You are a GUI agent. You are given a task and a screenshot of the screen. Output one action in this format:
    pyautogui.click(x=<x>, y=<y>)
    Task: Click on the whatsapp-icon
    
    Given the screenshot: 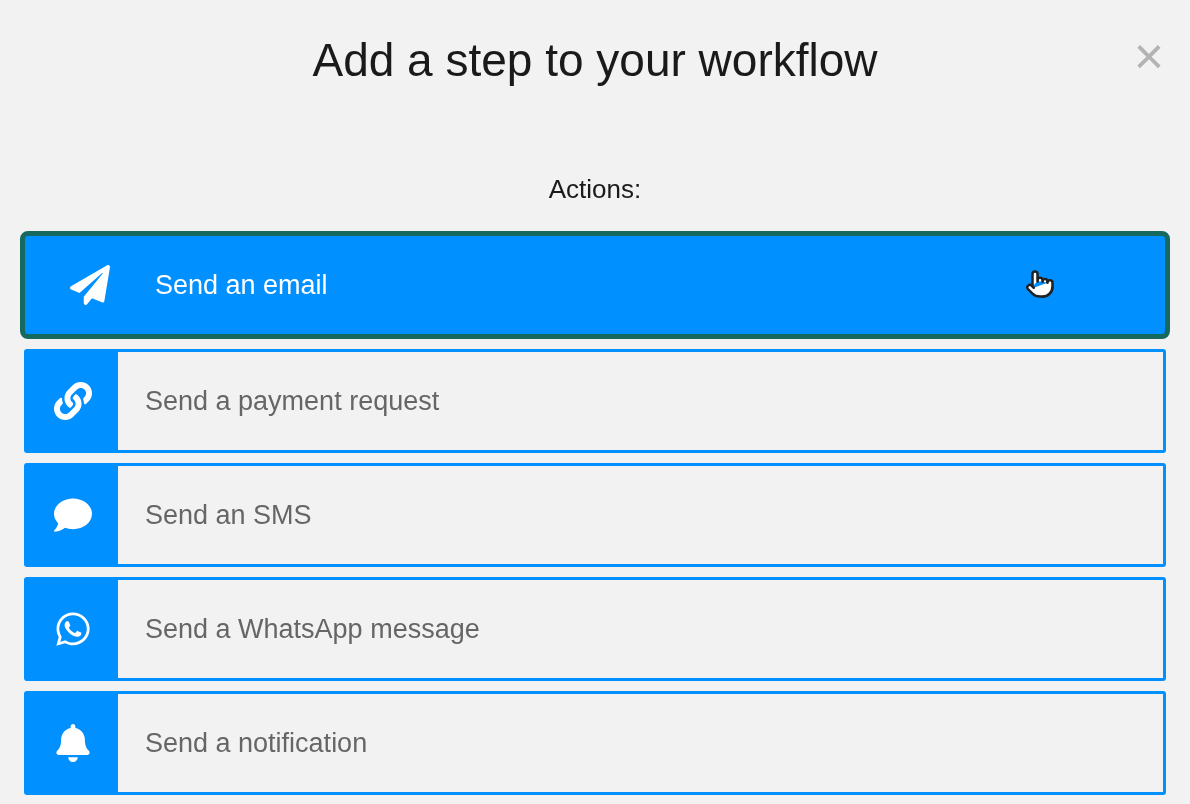 What is the action you would take?
    pyautogui.click(x=72, y=629)
    